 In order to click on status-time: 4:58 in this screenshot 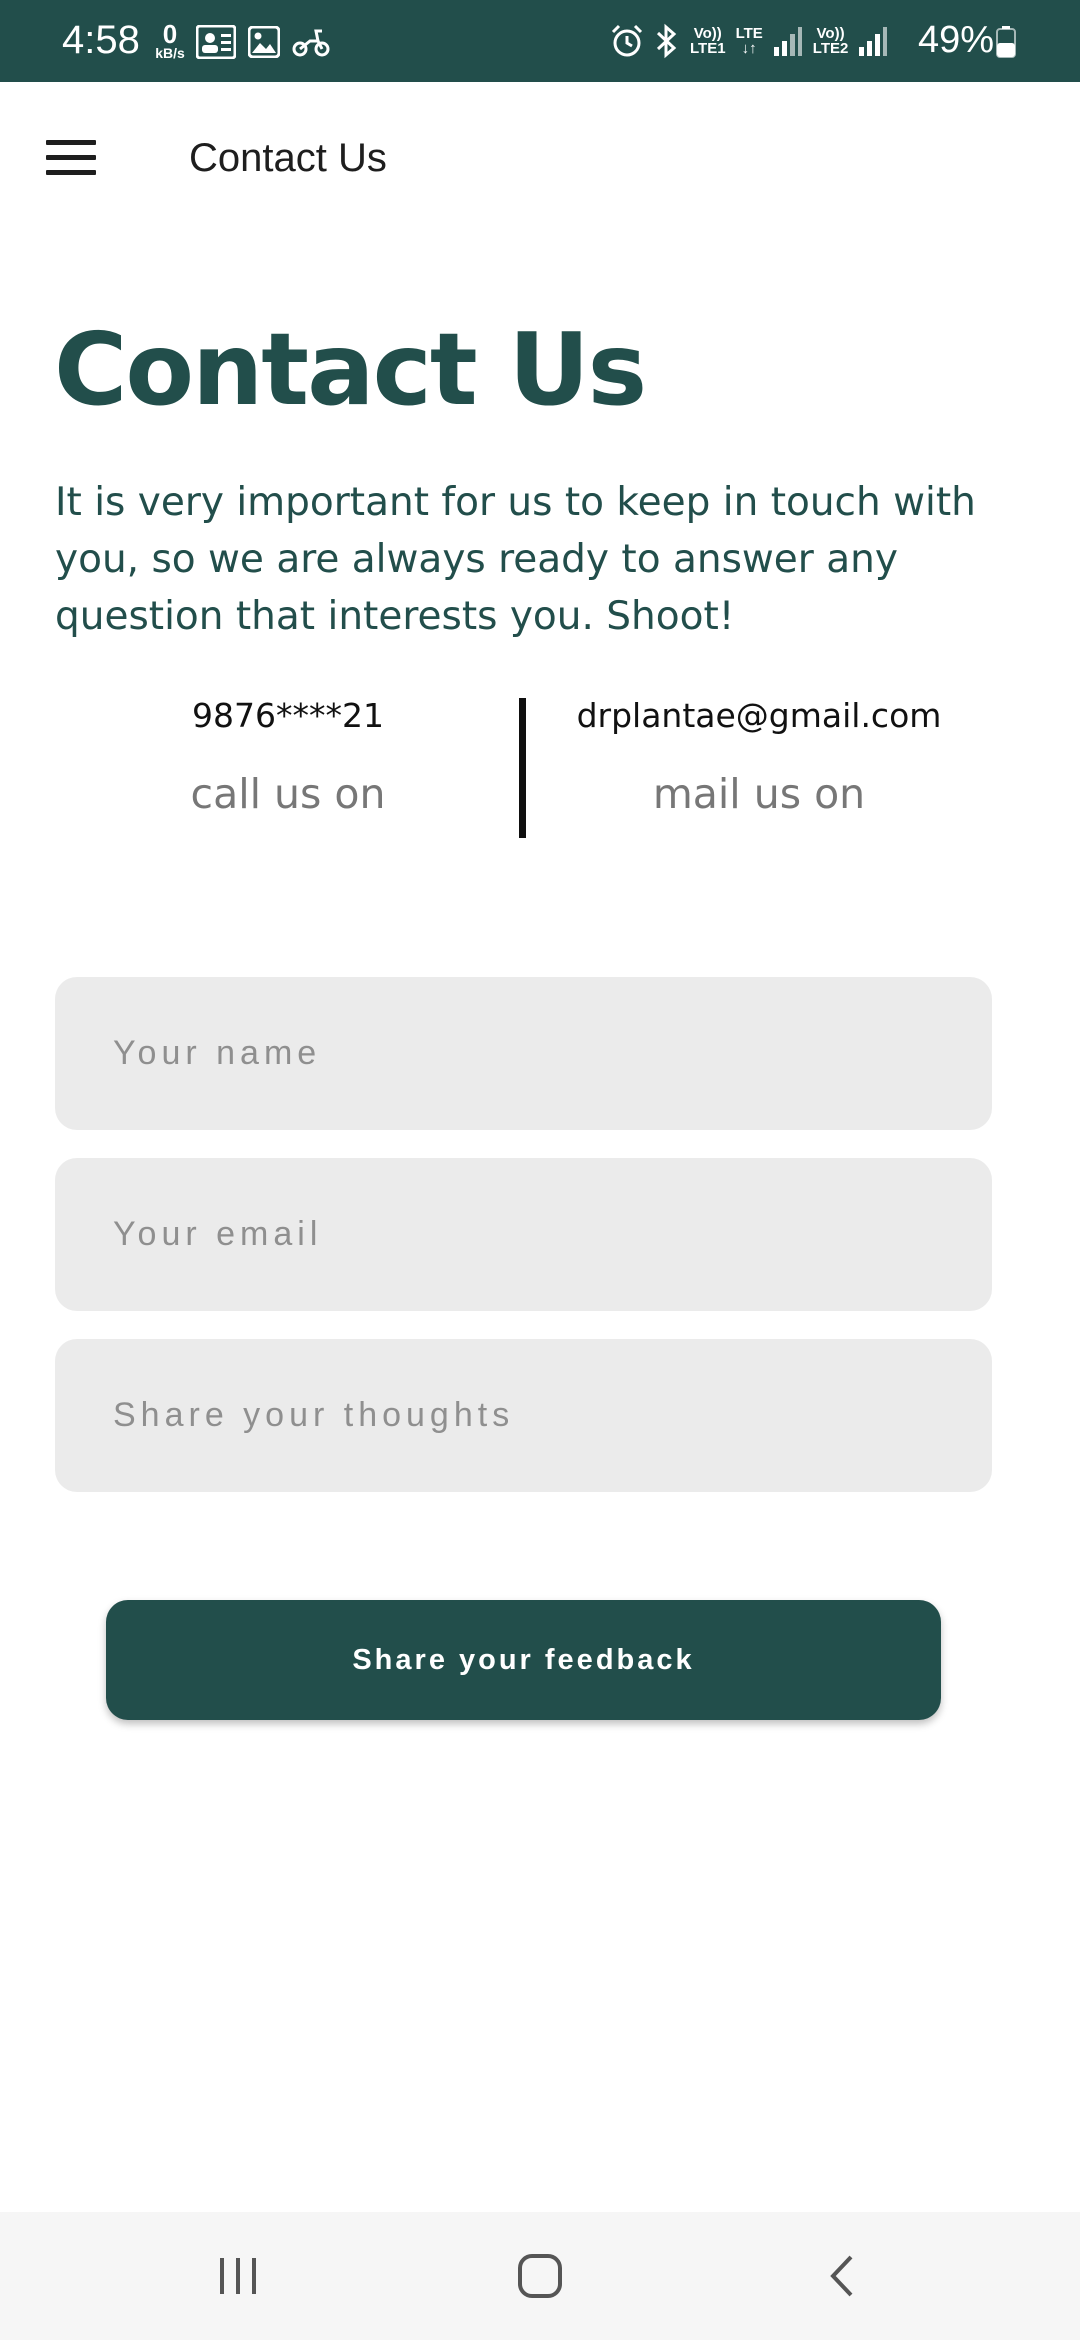, I will do `click(101, 40)`.